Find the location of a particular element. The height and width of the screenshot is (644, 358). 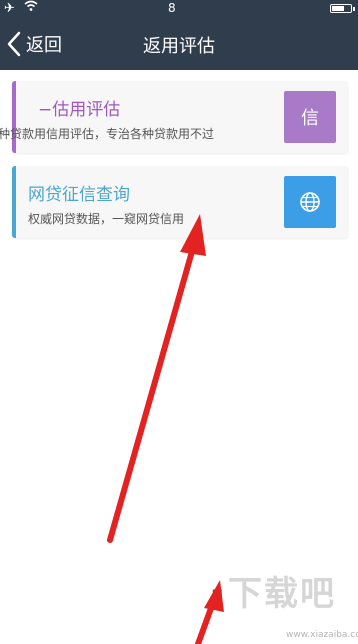

card-description: 种贷款用信用评估，专治各种贷款用不过 is located at coordinates (107, 134).